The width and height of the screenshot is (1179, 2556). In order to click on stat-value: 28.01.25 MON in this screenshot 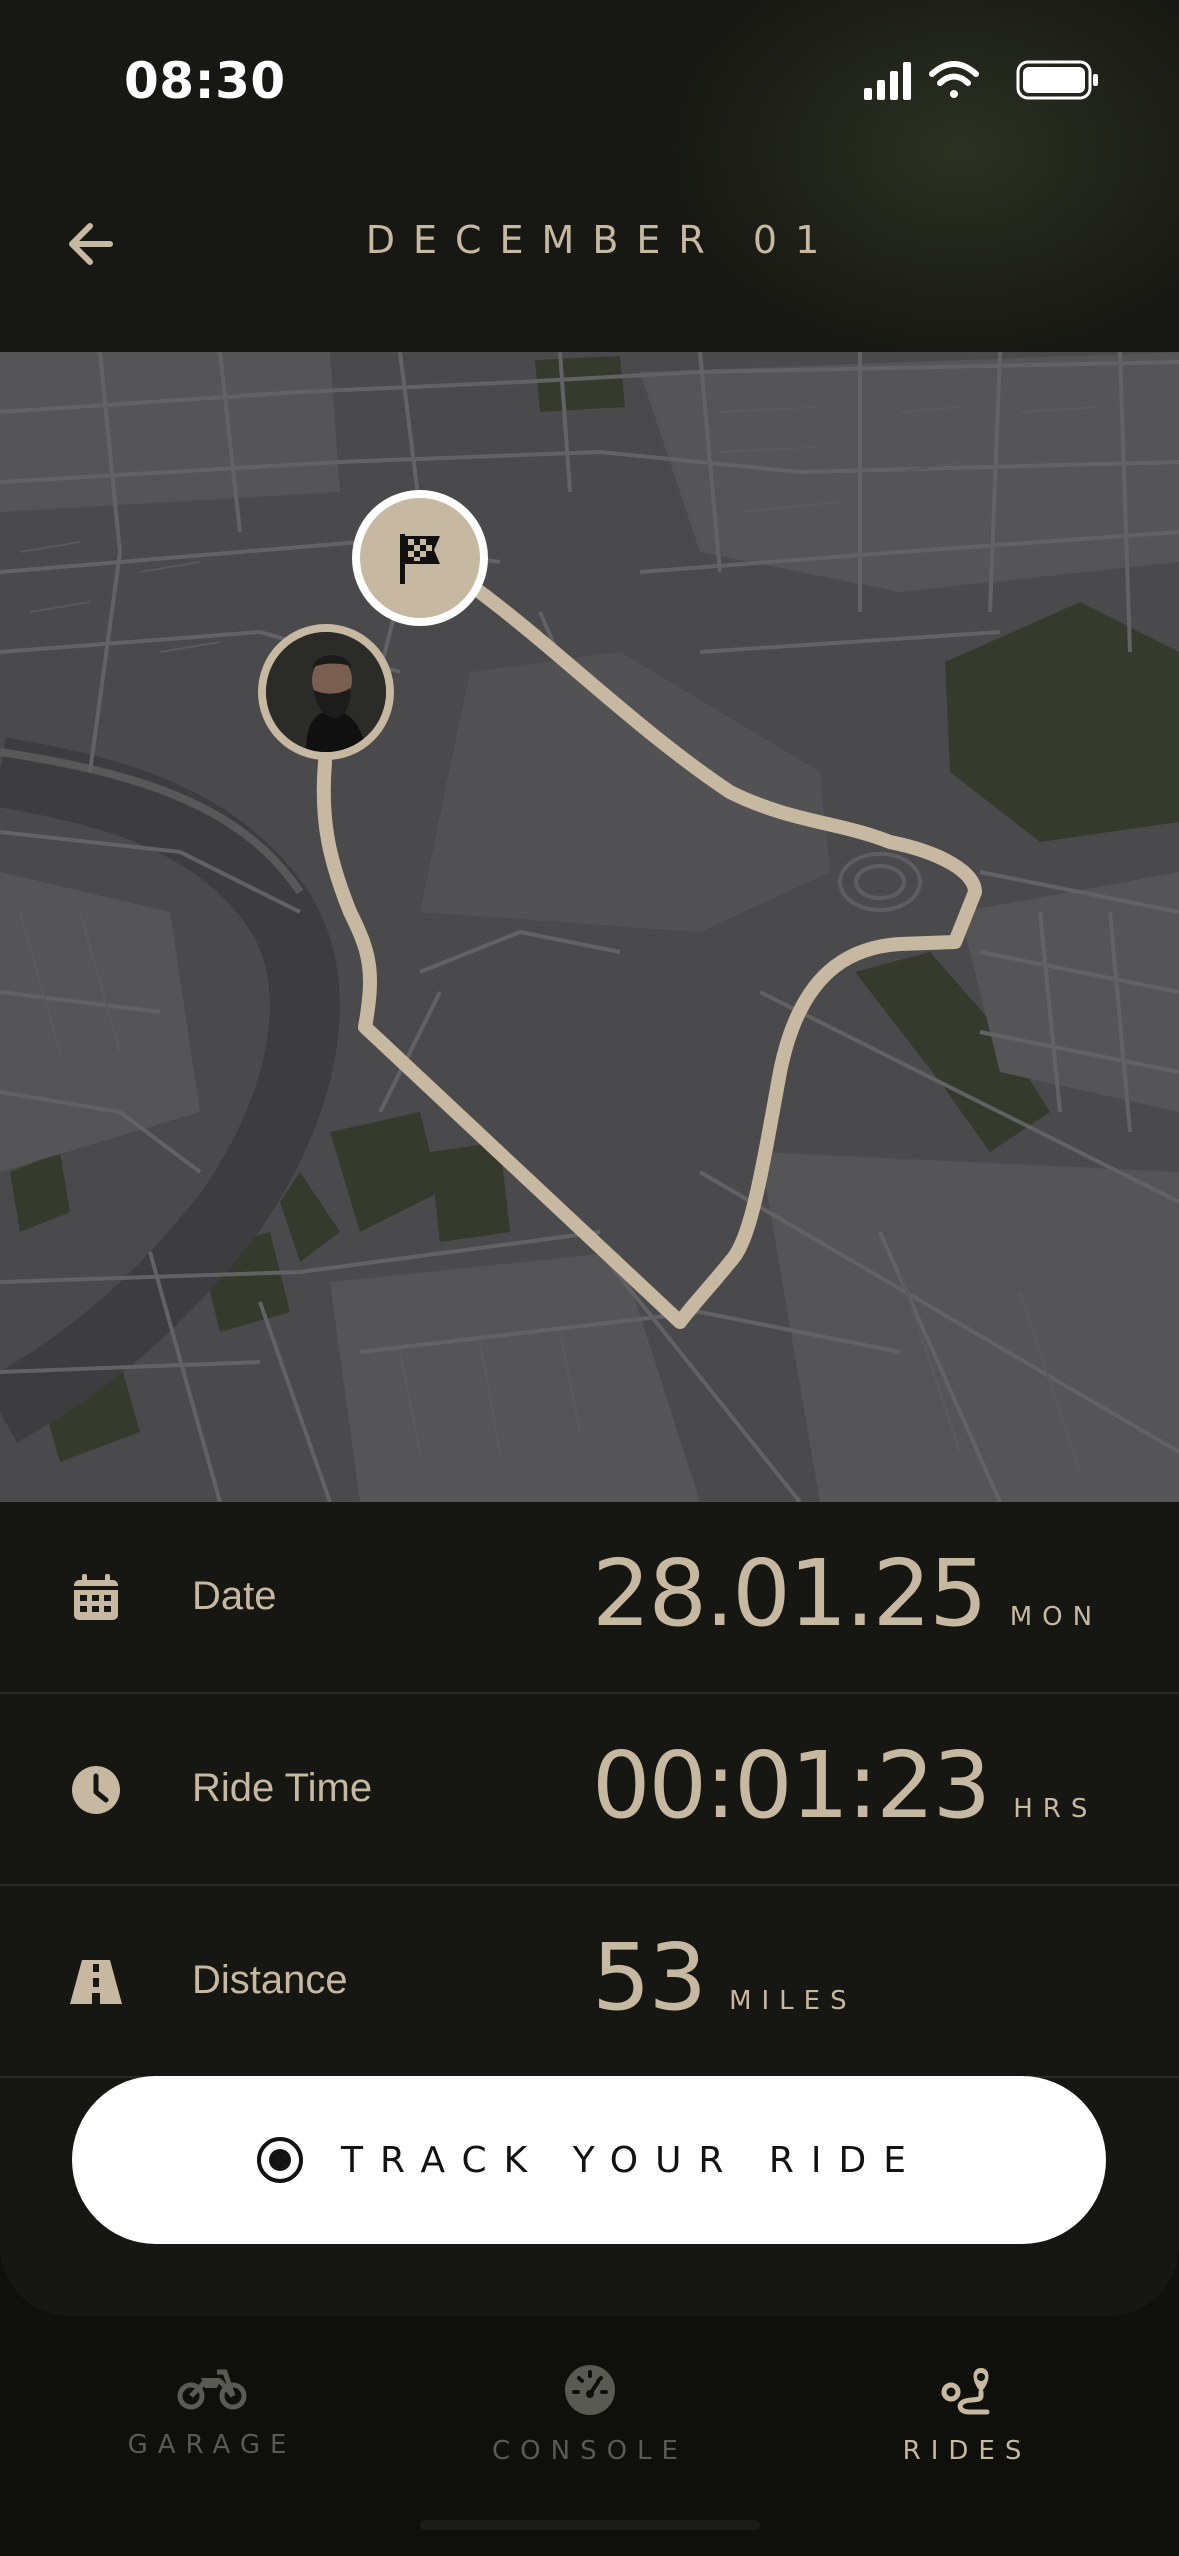, I will do `click(847, 1593)`.